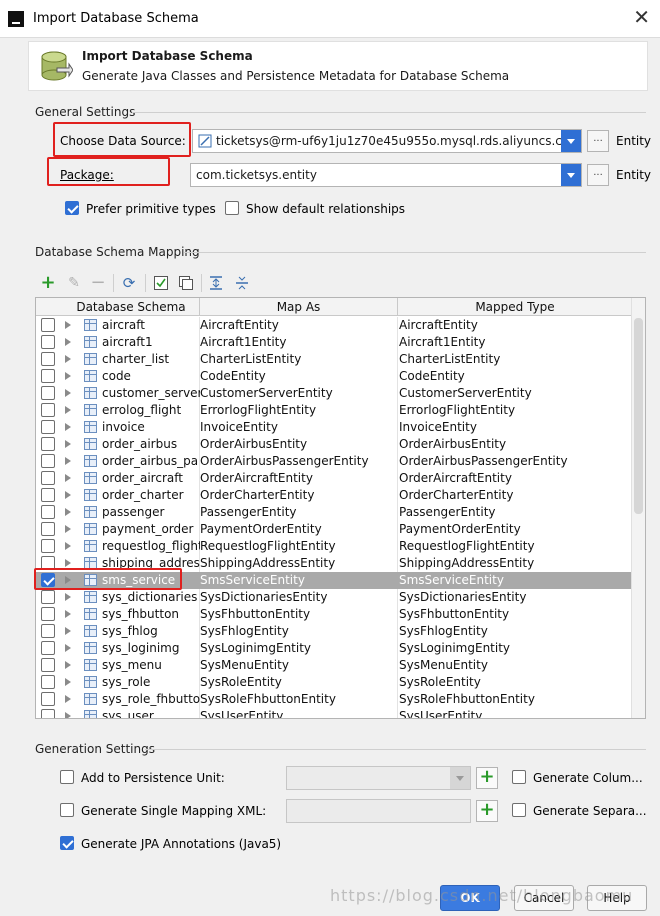 This screenshot has height=916, width=660. Describe the element at coordinates (641, 17) in the screenshot. I see `close-icon: ✕` at that location.